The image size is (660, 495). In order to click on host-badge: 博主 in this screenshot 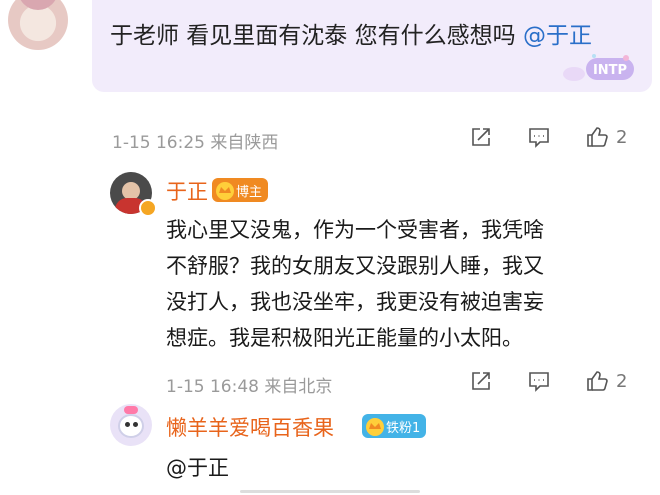, I will do `click(240, 190)`.